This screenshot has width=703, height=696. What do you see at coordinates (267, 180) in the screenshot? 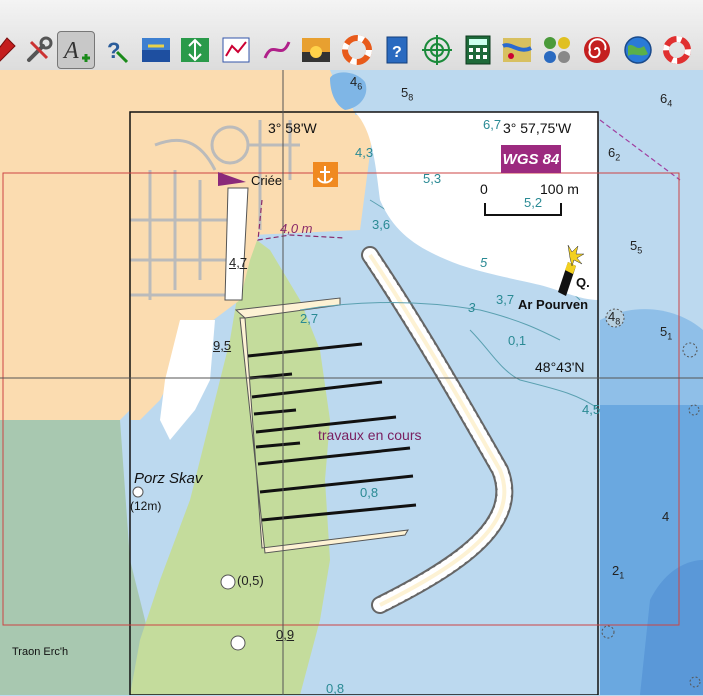
I see `criee-label: Criée` at bounding box center [267, 180].